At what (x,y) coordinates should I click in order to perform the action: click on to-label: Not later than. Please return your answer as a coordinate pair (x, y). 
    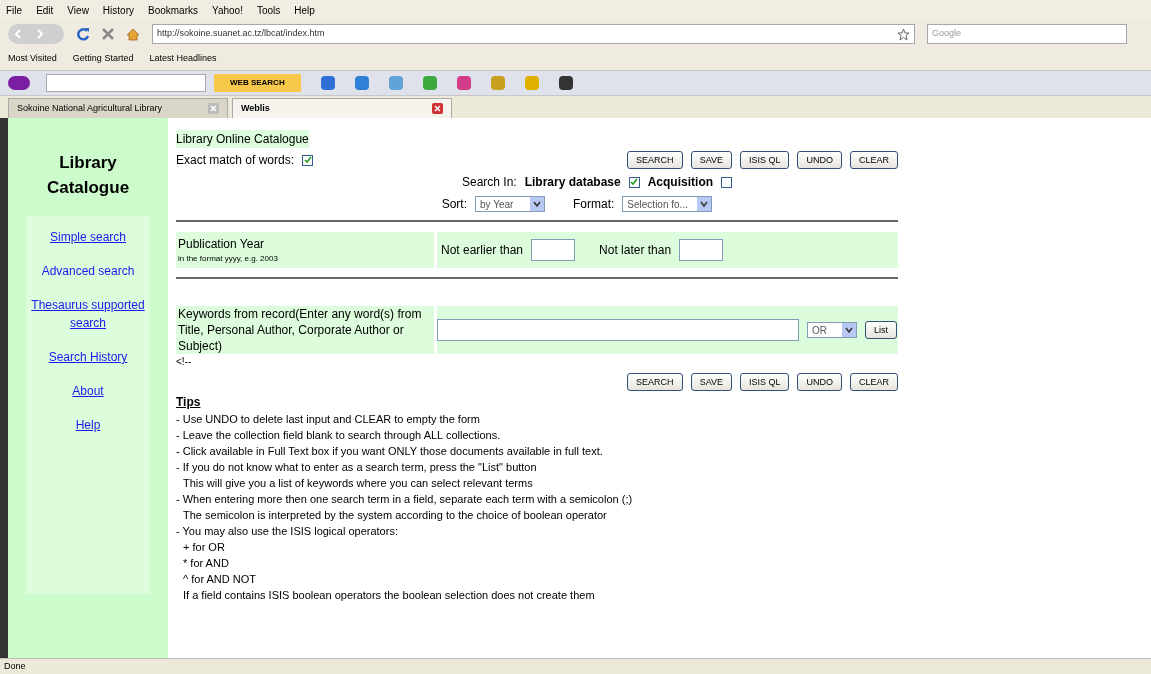
    Looking at the image, I should click on (635, 250).